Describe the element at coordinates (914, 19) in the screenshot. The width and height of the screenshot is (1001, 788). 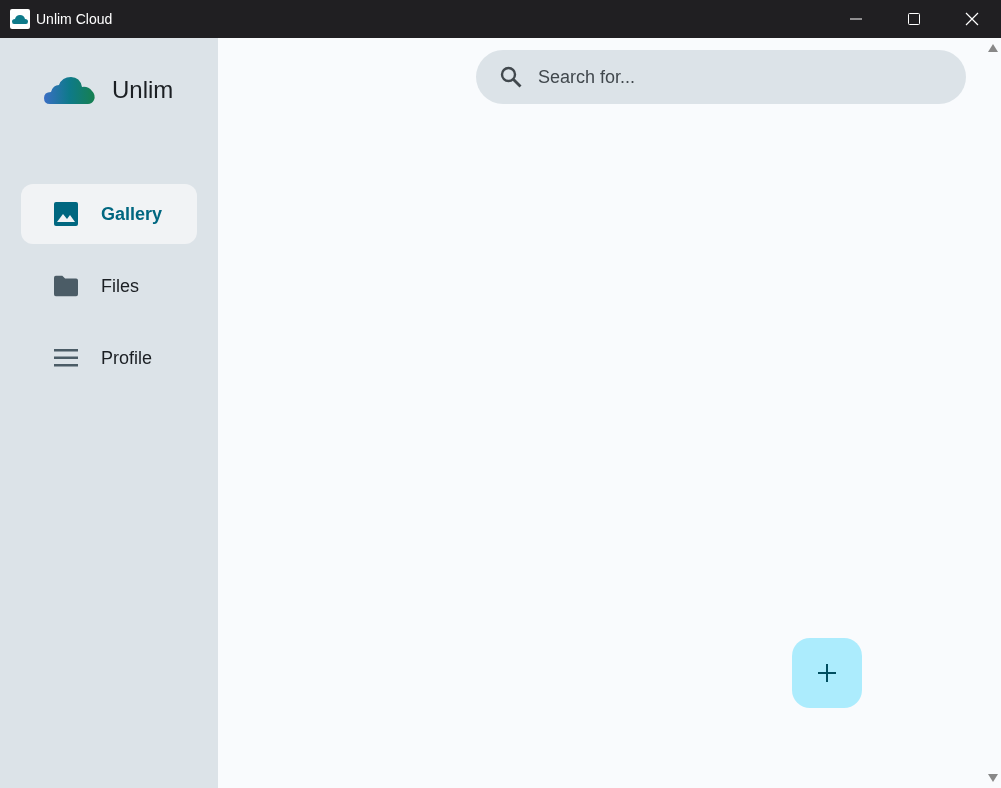
I see `maximize-icon` at that location.